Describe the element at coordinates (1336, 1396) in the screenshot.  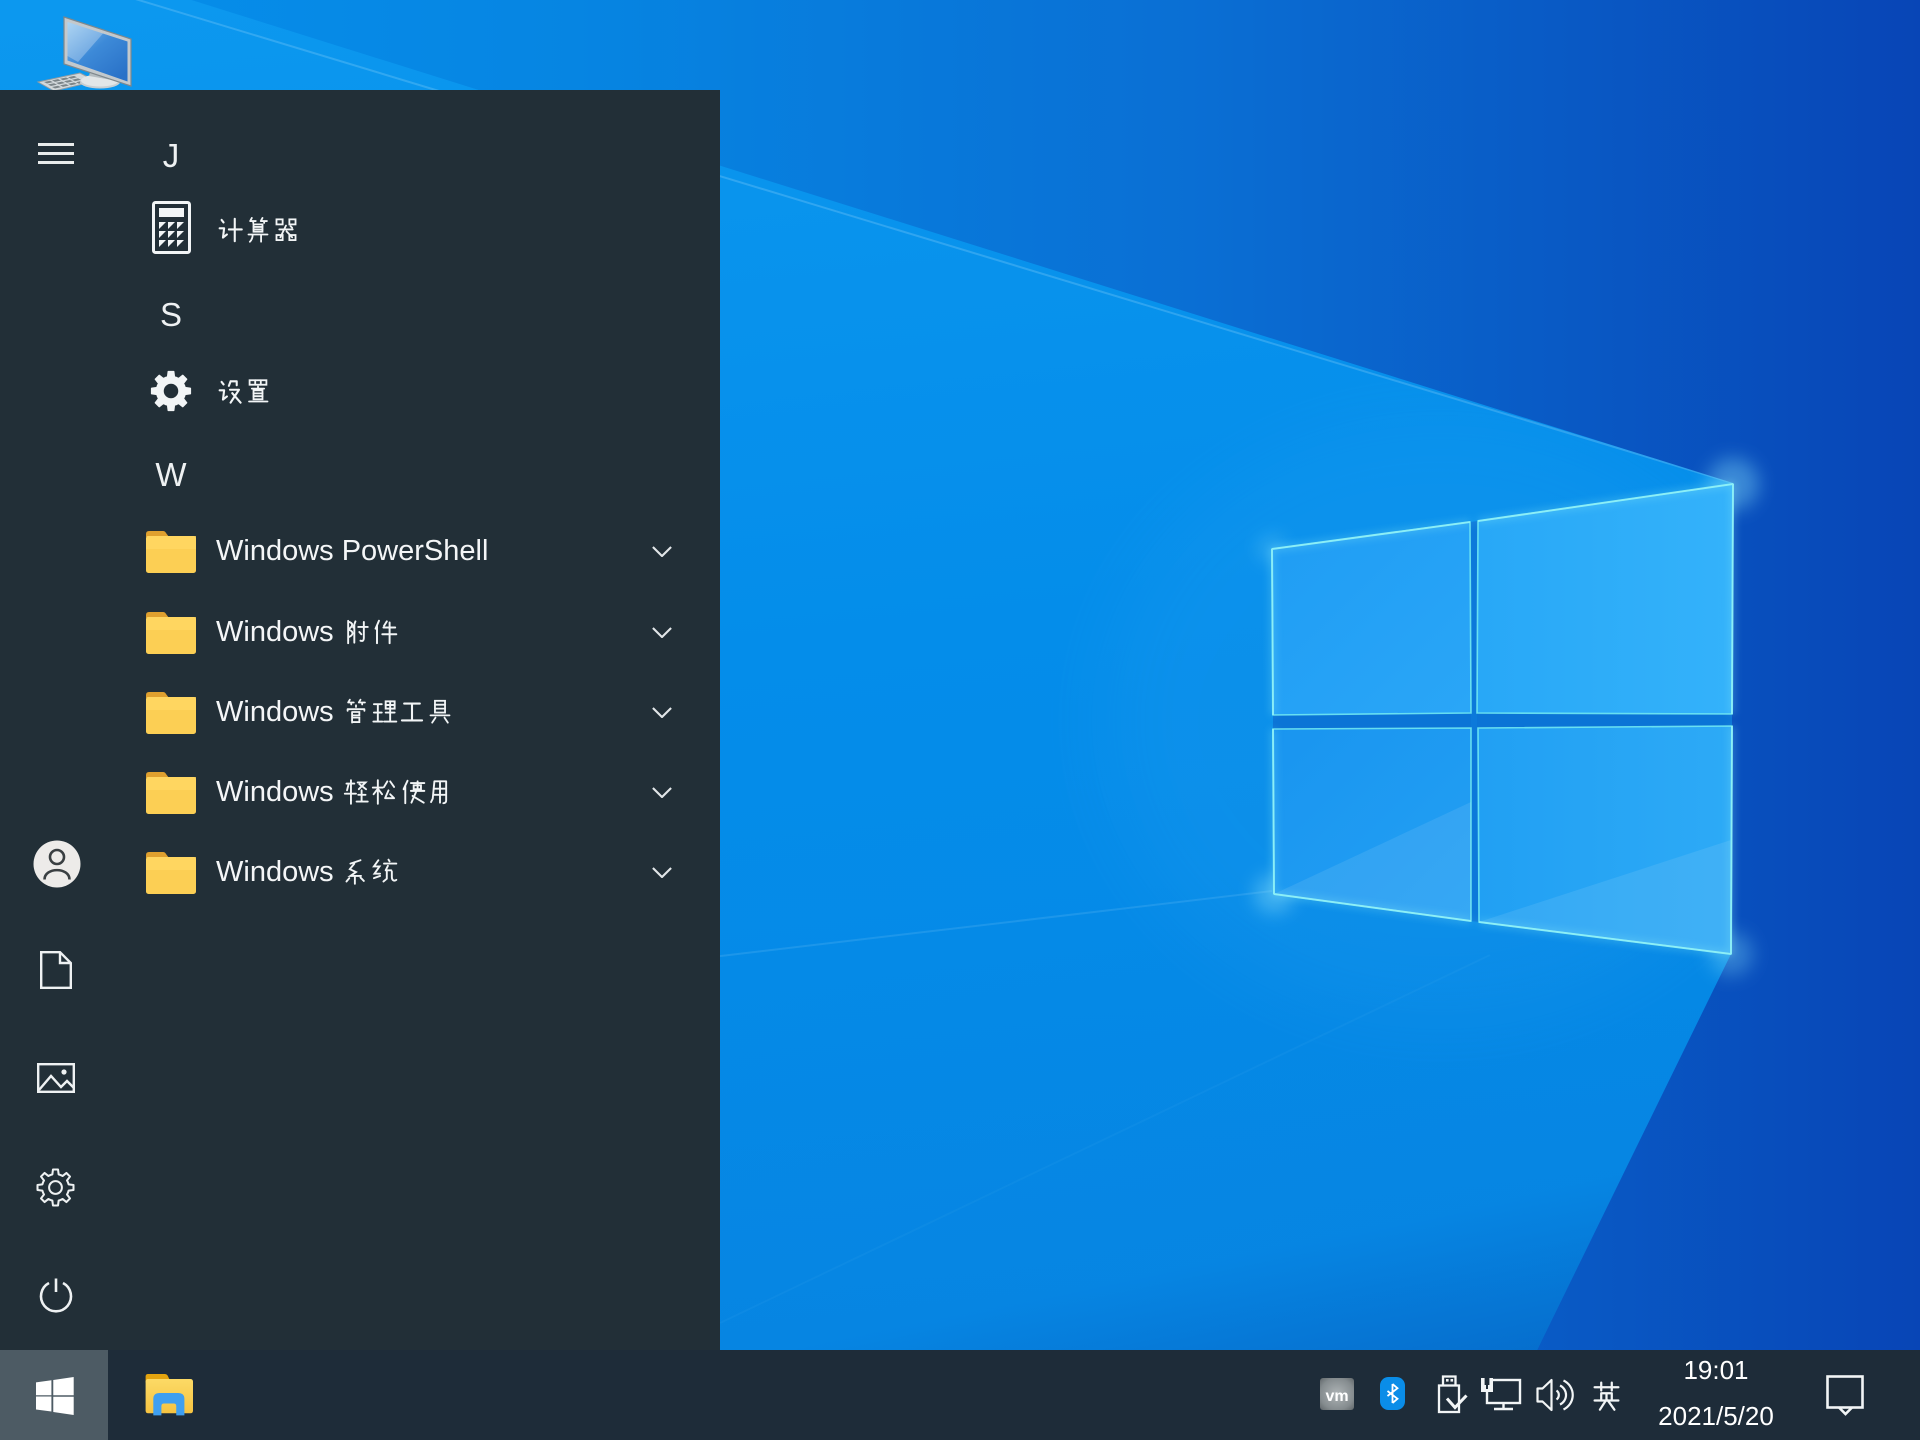
I see `svg-text: vm` at that location.